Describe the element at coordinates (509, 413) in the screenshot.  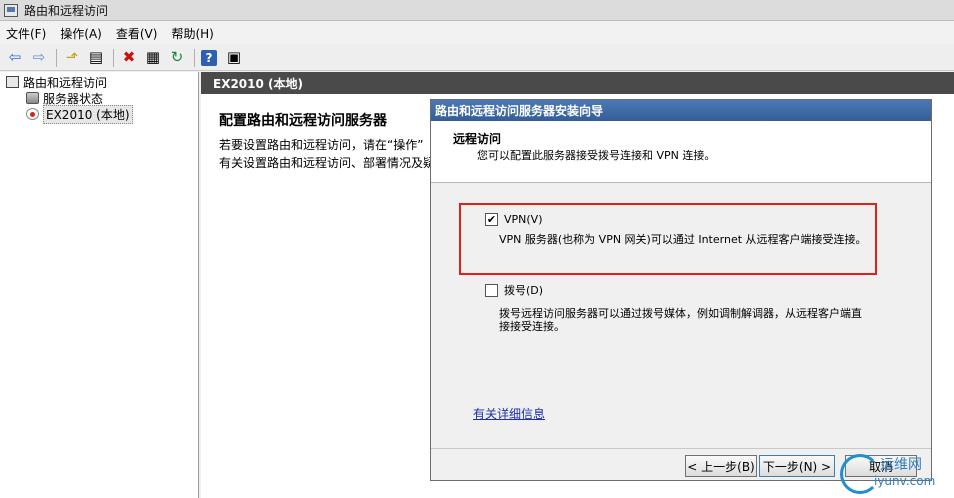
I see `more-info-link: 有关详细信息` at that location.